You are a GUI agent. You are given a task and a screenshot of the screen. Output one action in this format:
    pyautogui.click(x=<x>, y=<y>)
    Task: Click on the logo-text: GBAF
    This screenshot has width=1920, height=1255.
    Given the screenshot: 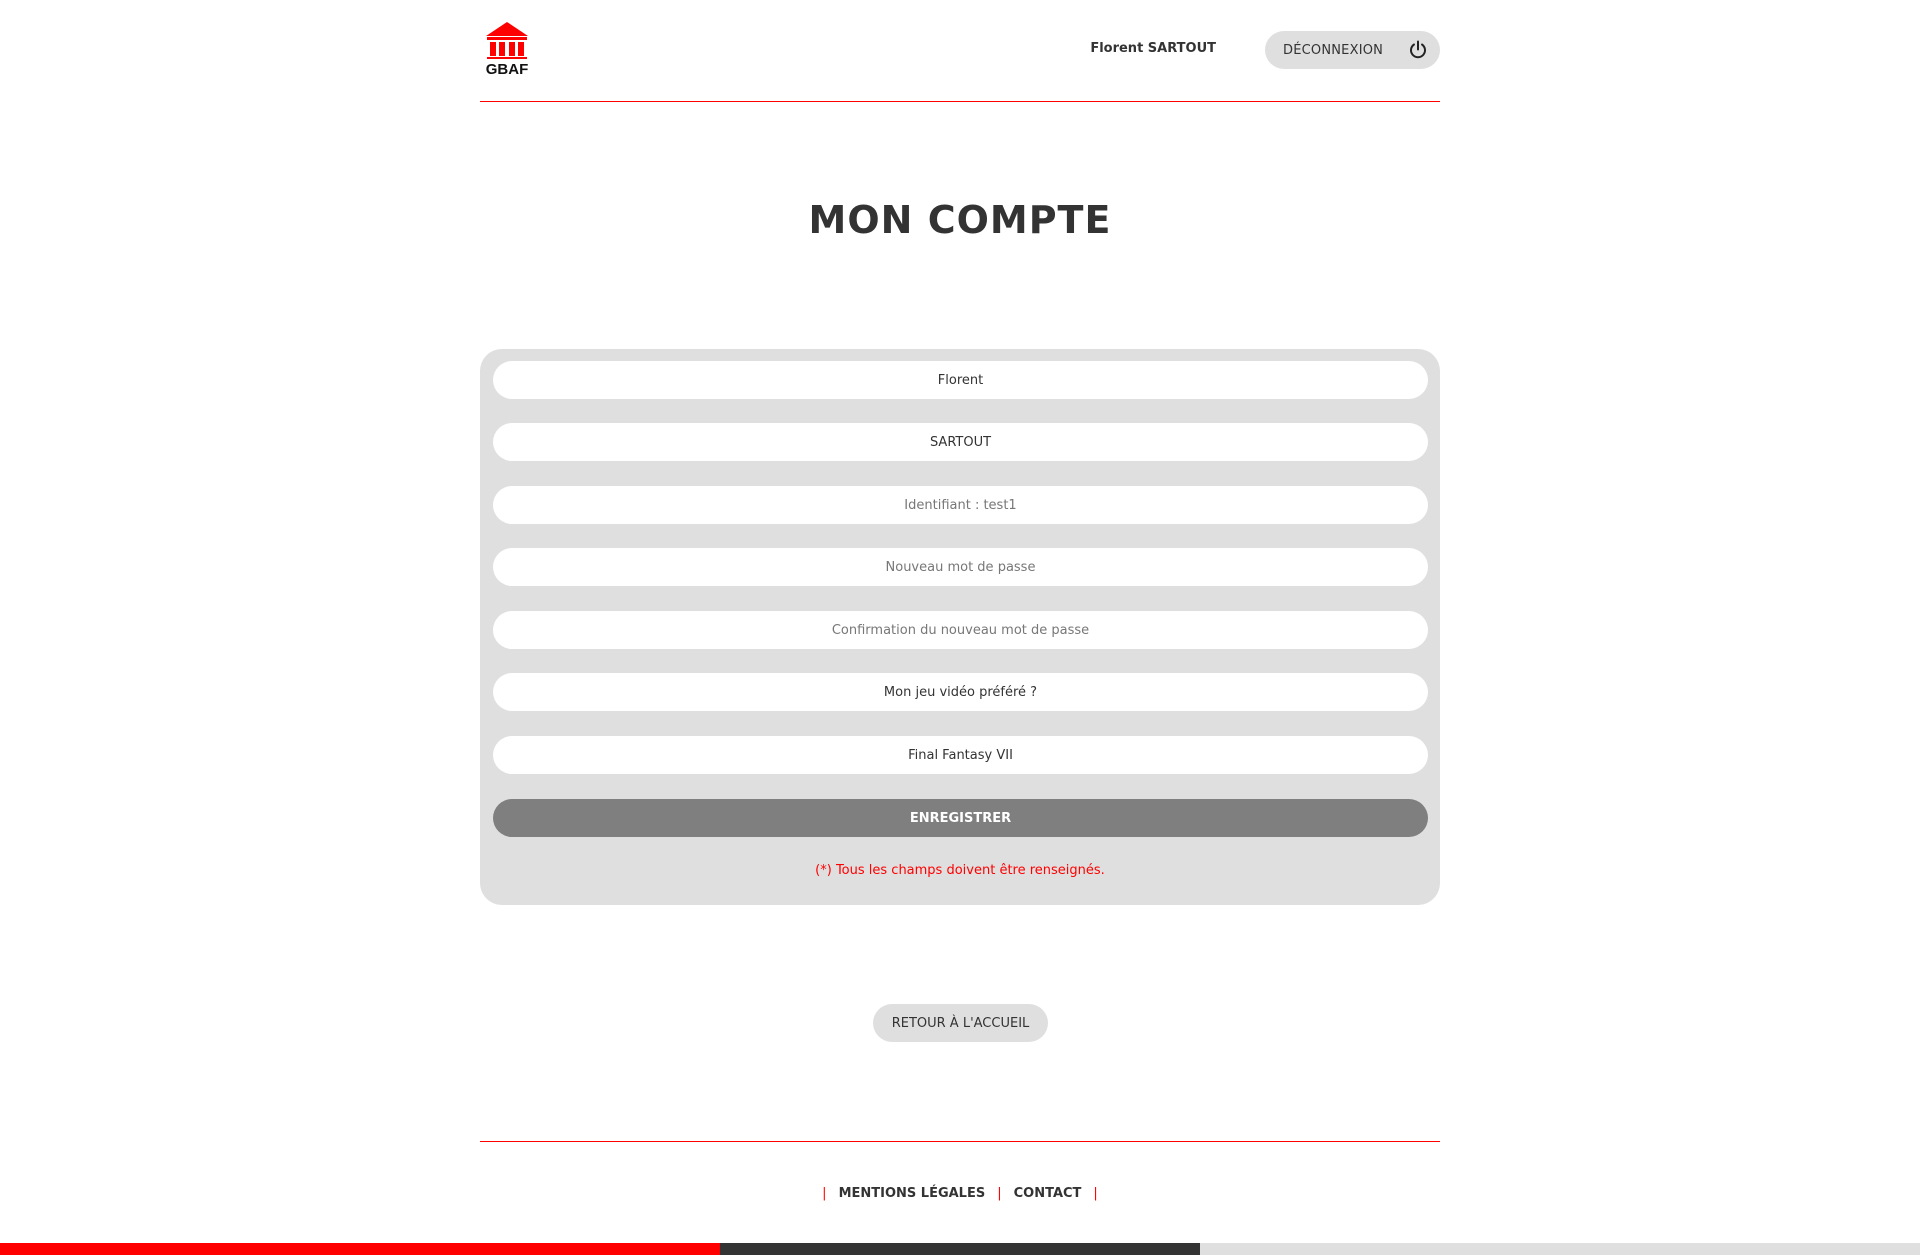 What is the action you would take?
    pyautogui.click(x=507, y=68)
    